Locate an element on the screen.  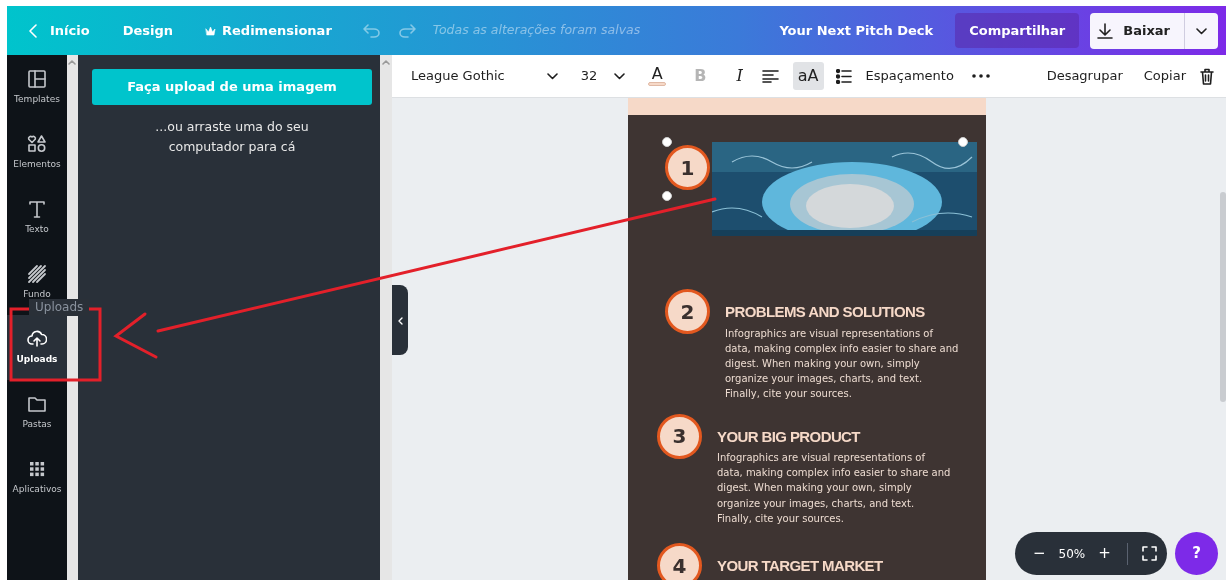
zoom-level: 50% is located at coordinates (1072, 554).